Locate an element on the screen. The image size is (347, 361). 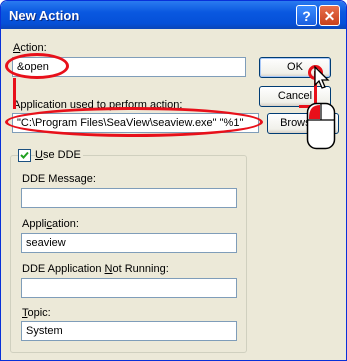
dde-app-not-running-label: DDE Application Not Running: is located at coordinates (95, 269).